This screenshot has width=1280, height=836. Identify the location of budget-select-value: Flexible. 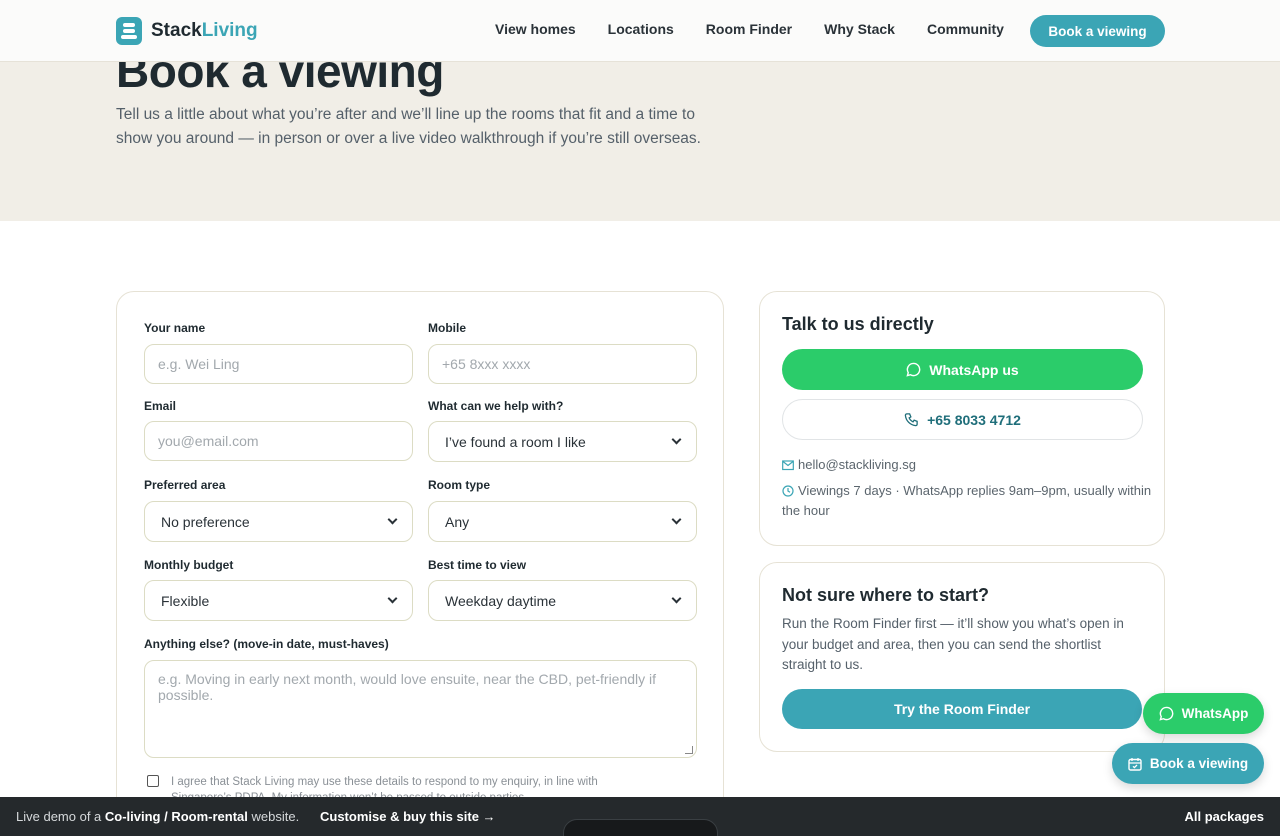
(185, 600).